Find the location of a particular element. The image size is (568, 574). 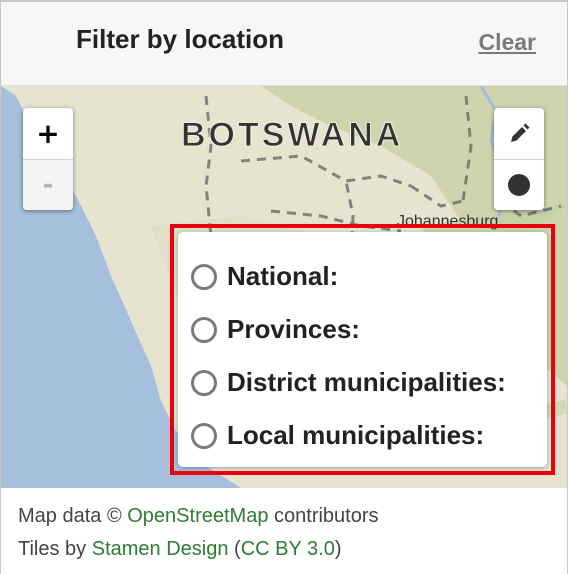

attribution-text: Map data © is located at coordinates (73, 516).